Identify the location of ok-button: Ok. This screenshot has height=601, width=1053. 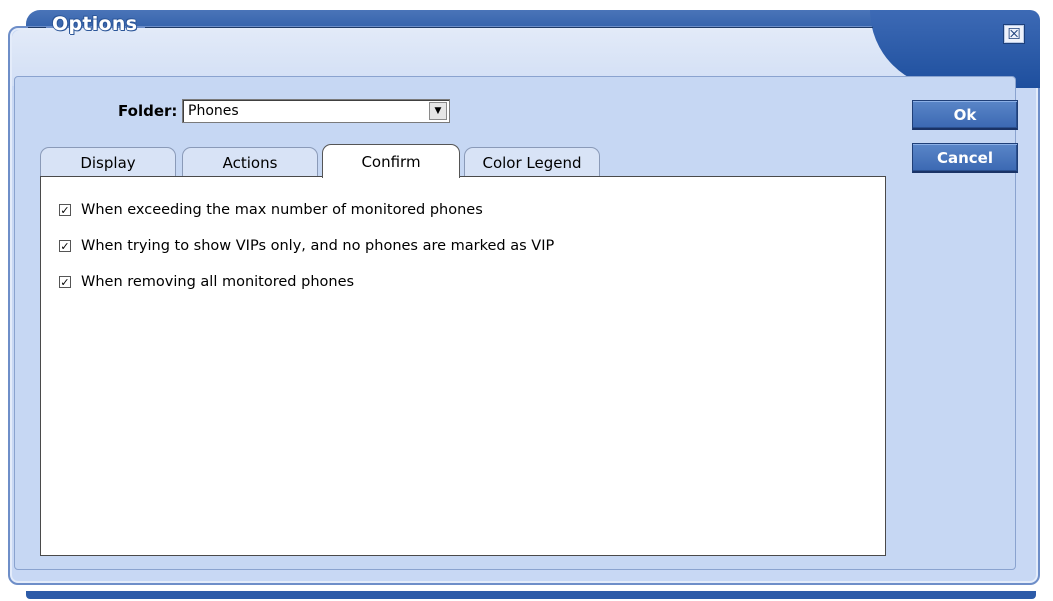
(965, 115).